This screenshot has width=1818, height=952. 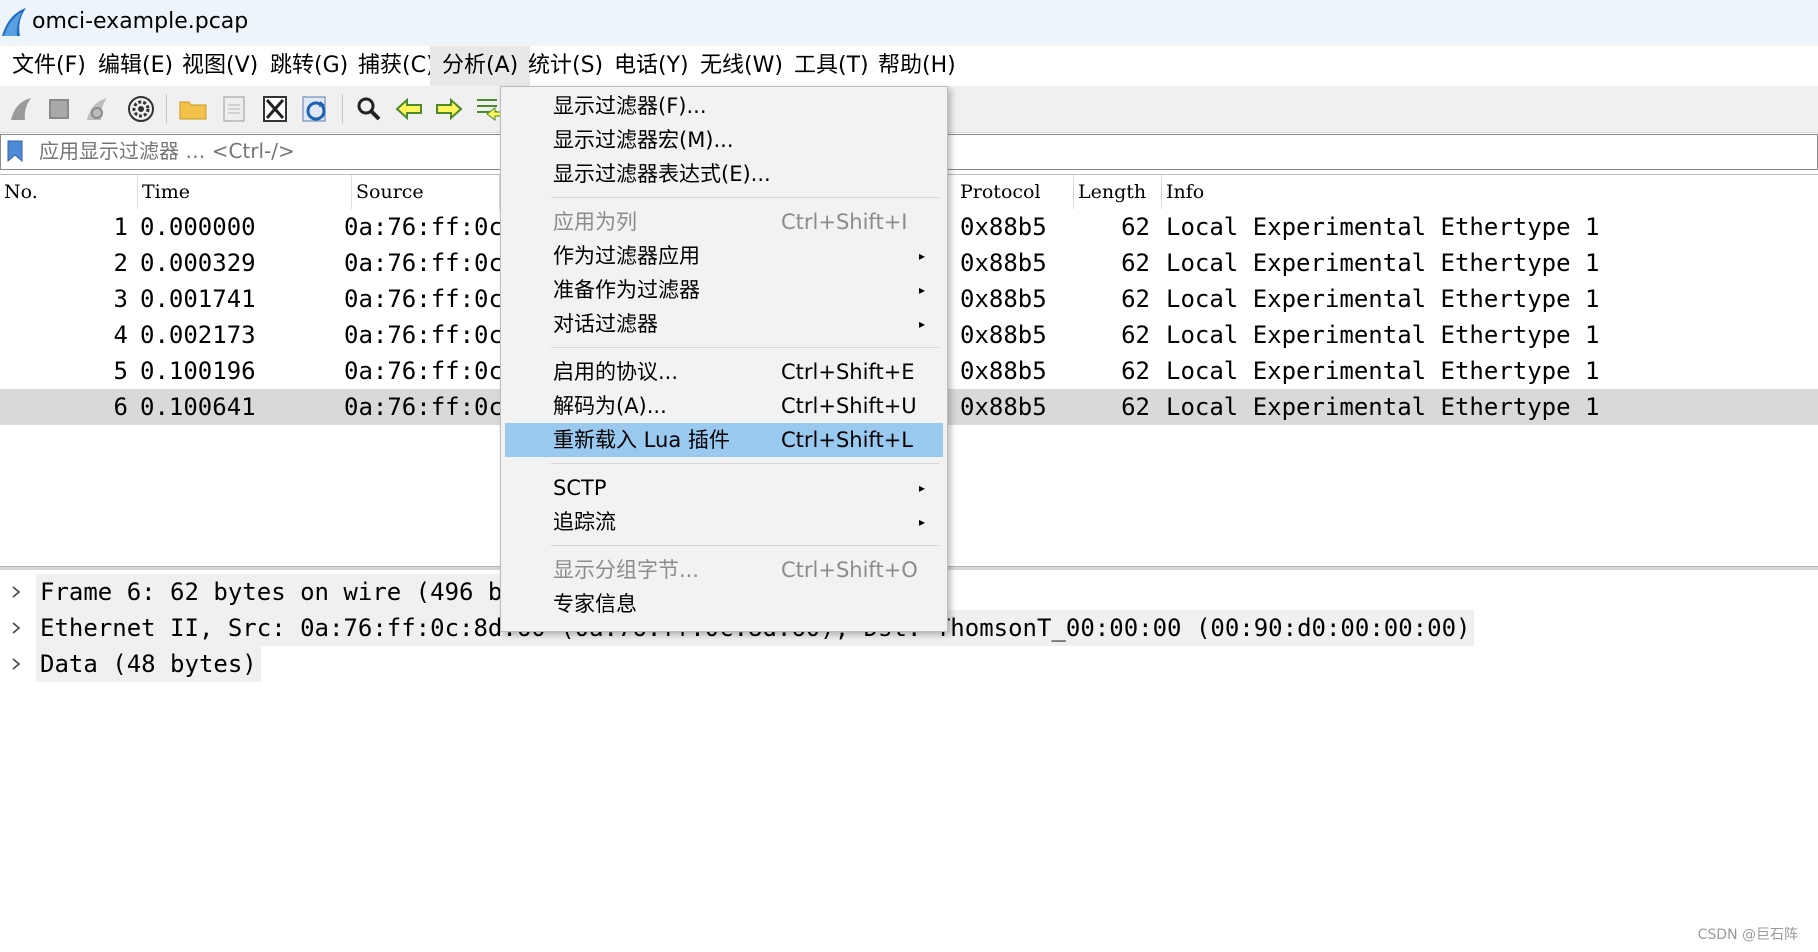 I want to click on dropdown-menu-item: 追踪流 ▸, so click(x=724, y=522).